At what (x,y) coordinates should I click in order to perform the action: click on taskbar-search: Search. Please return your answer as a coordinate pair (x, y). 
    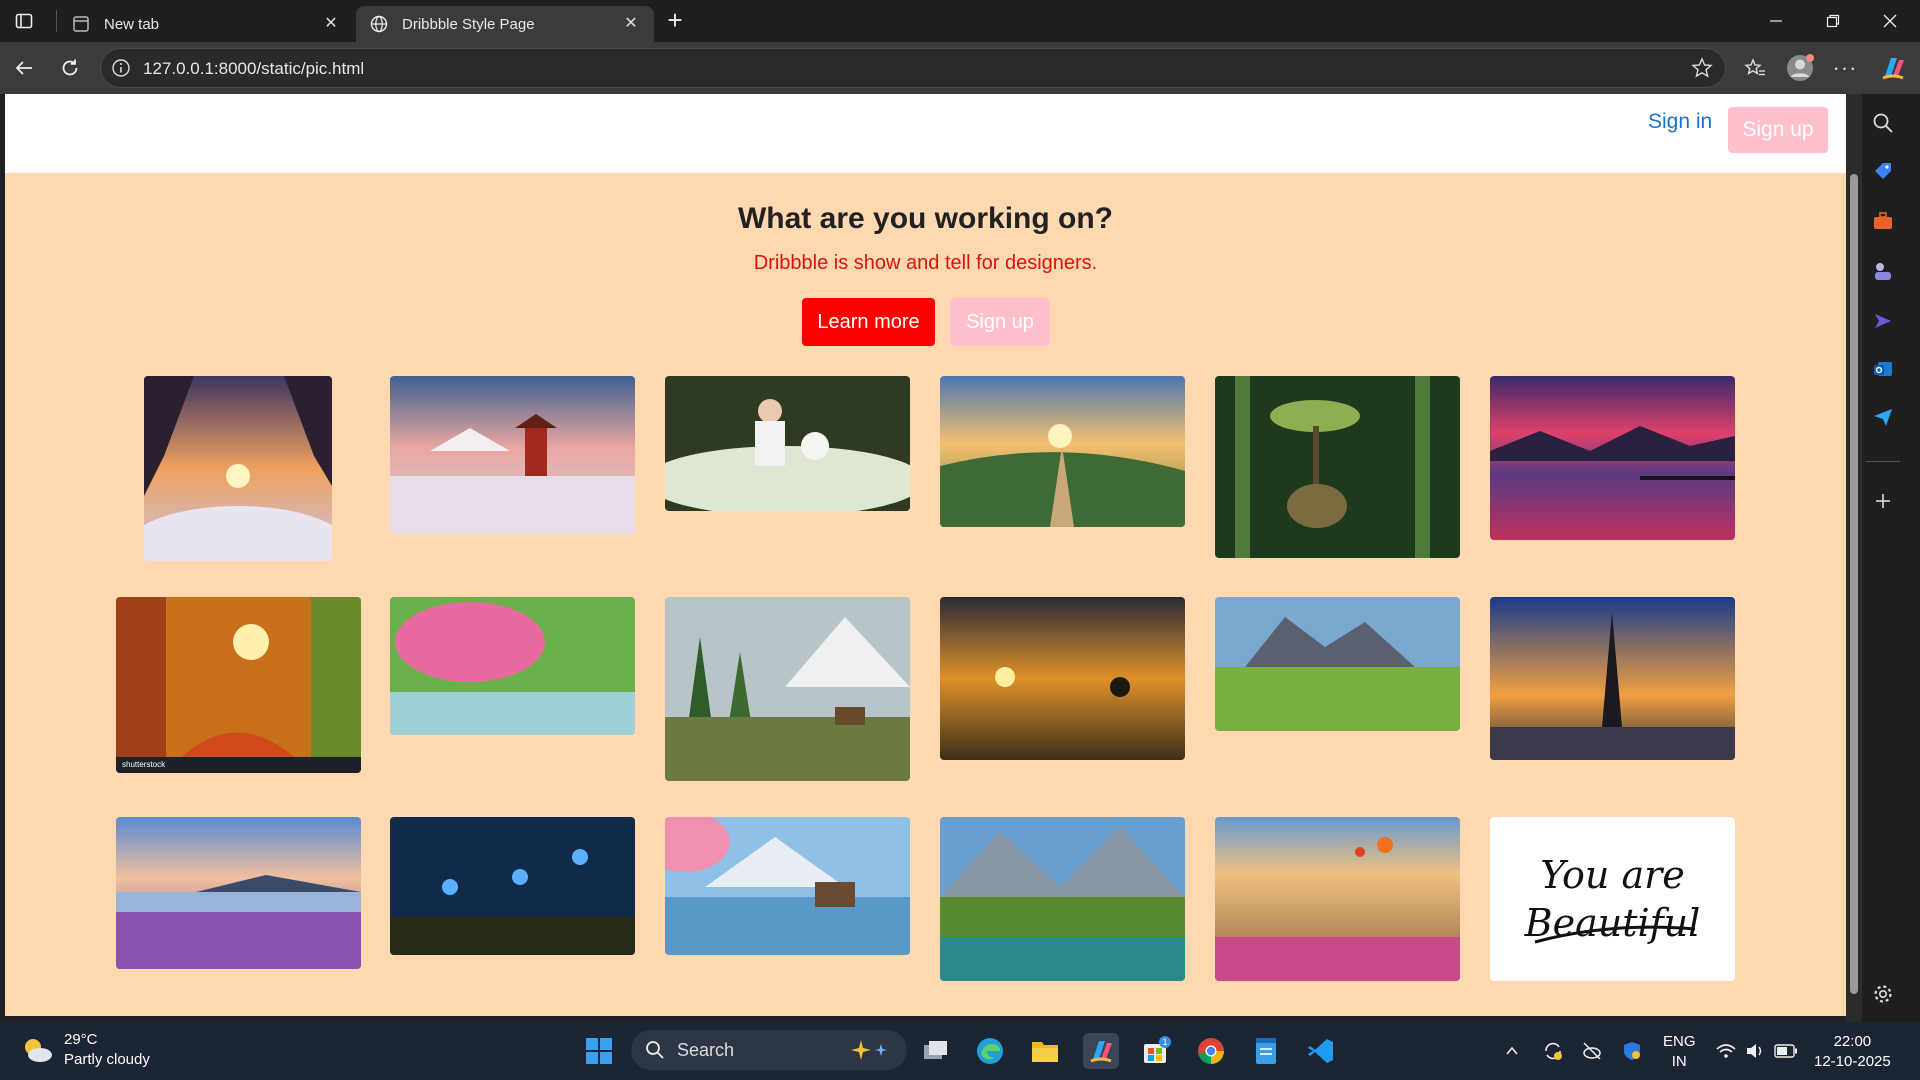
    Looking at the image, I should click on (769, 1050).